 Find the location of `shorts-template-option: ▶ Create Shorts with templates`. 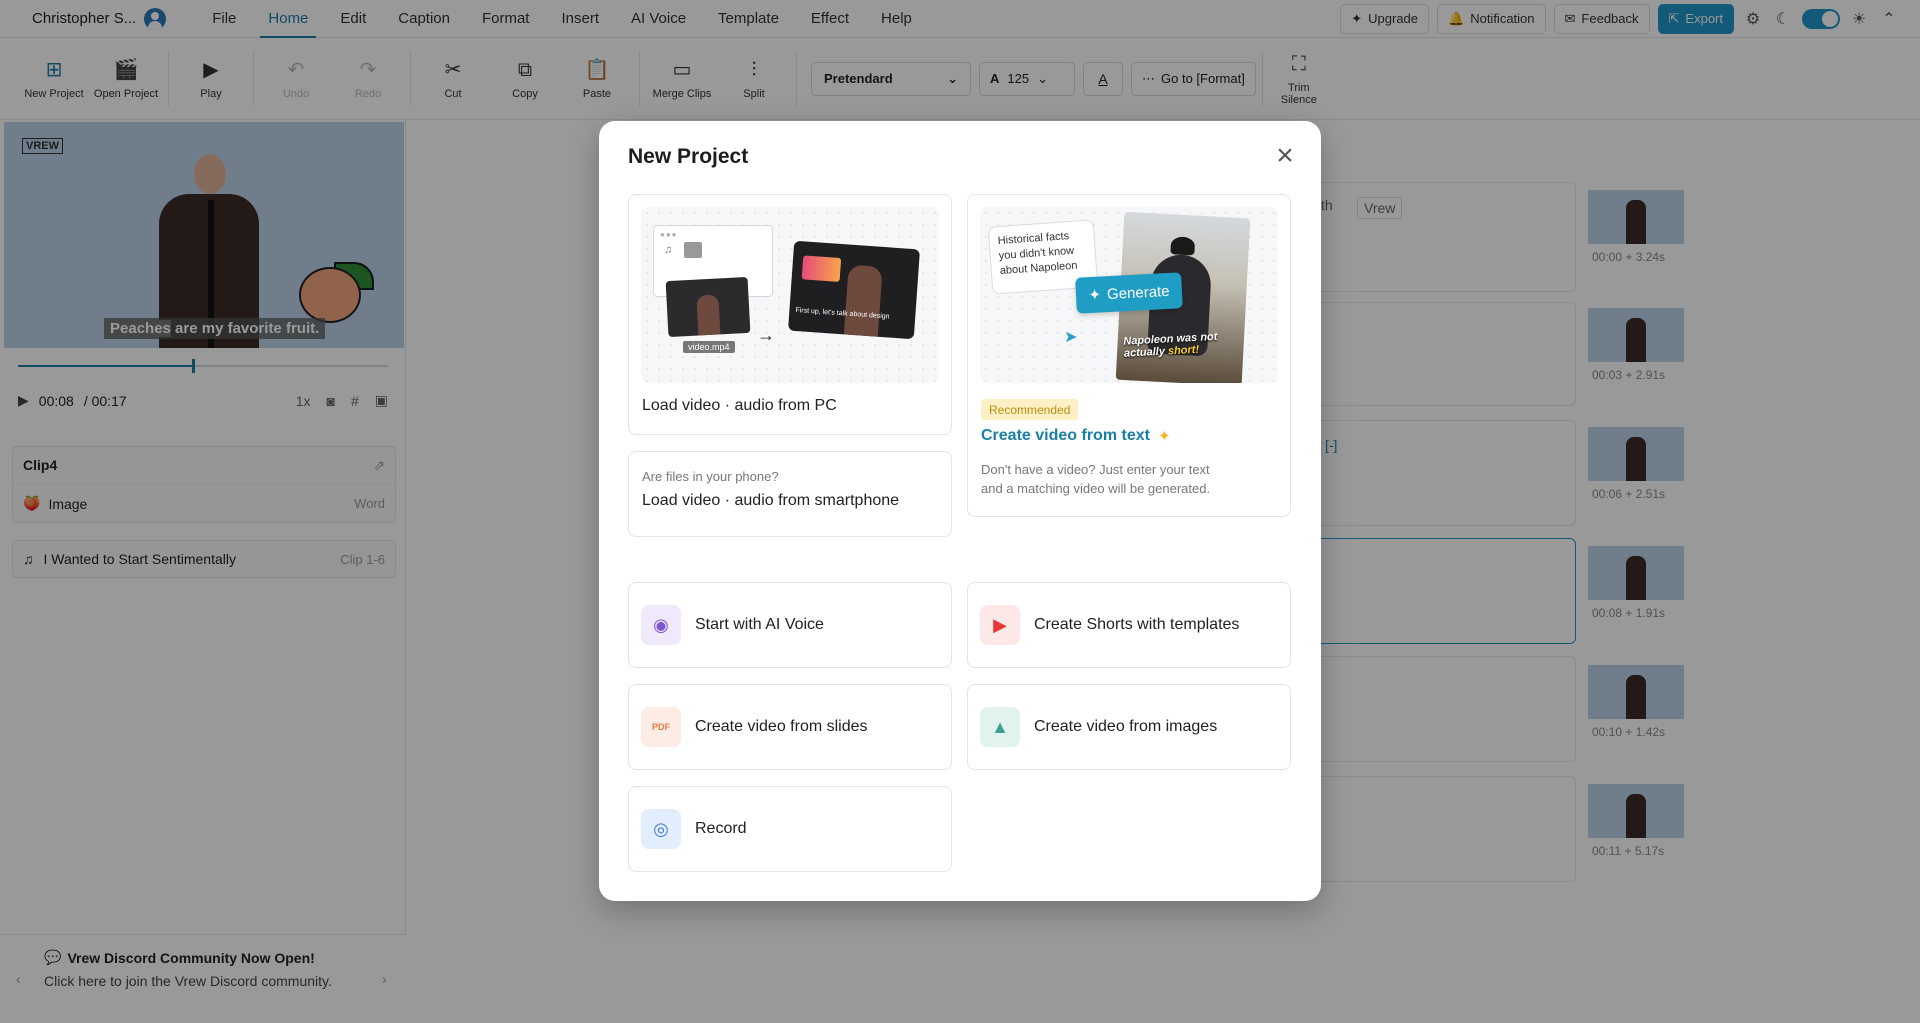

shorts-template-option: ▶ Create Shorts with templates is located at coordinates (1129, 625).